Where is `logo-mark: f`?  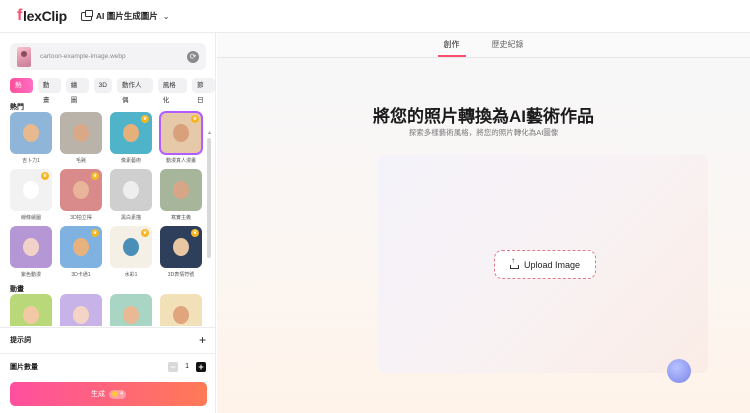
logo-mark: f is located at coordinates (20, 15).